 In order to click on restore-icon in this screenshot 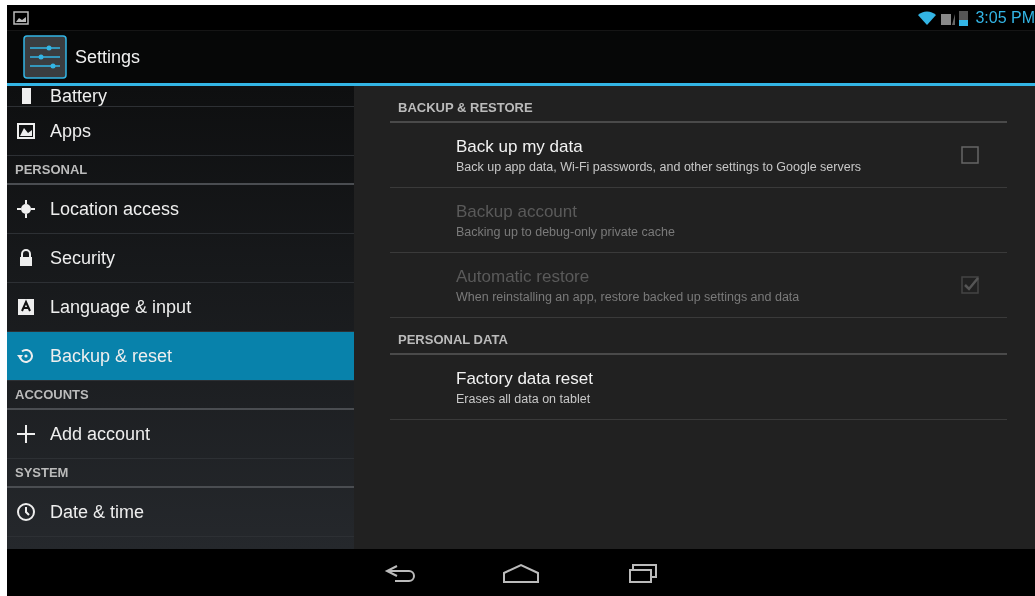, I will do `click(26, 356)`.